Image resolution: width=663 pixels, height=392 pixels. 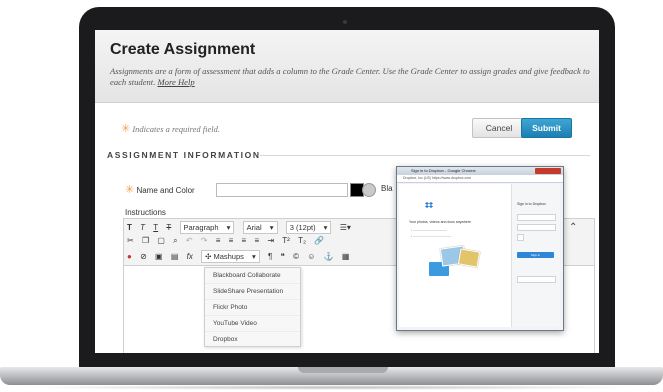 I want to click on toolbar-row-3: ● ⊘ ▣ ▤ fx ✣ Mashups ▾ ¶ ❝ © ☺ ⚓ ▦, so click(x=241, y=257).